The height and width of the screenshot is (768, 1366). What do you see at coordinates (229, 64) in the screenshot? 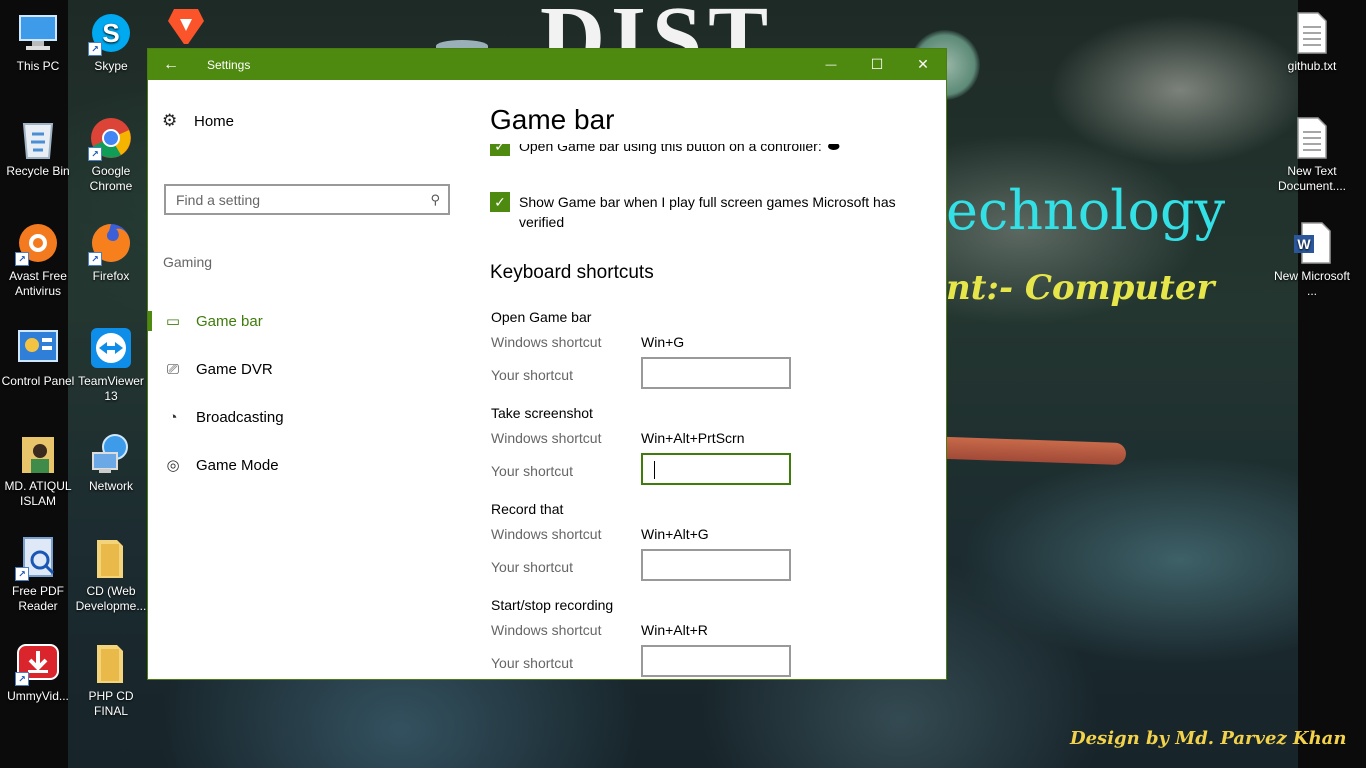
I see `window-title: Settings` at bounding box center [229, 64].